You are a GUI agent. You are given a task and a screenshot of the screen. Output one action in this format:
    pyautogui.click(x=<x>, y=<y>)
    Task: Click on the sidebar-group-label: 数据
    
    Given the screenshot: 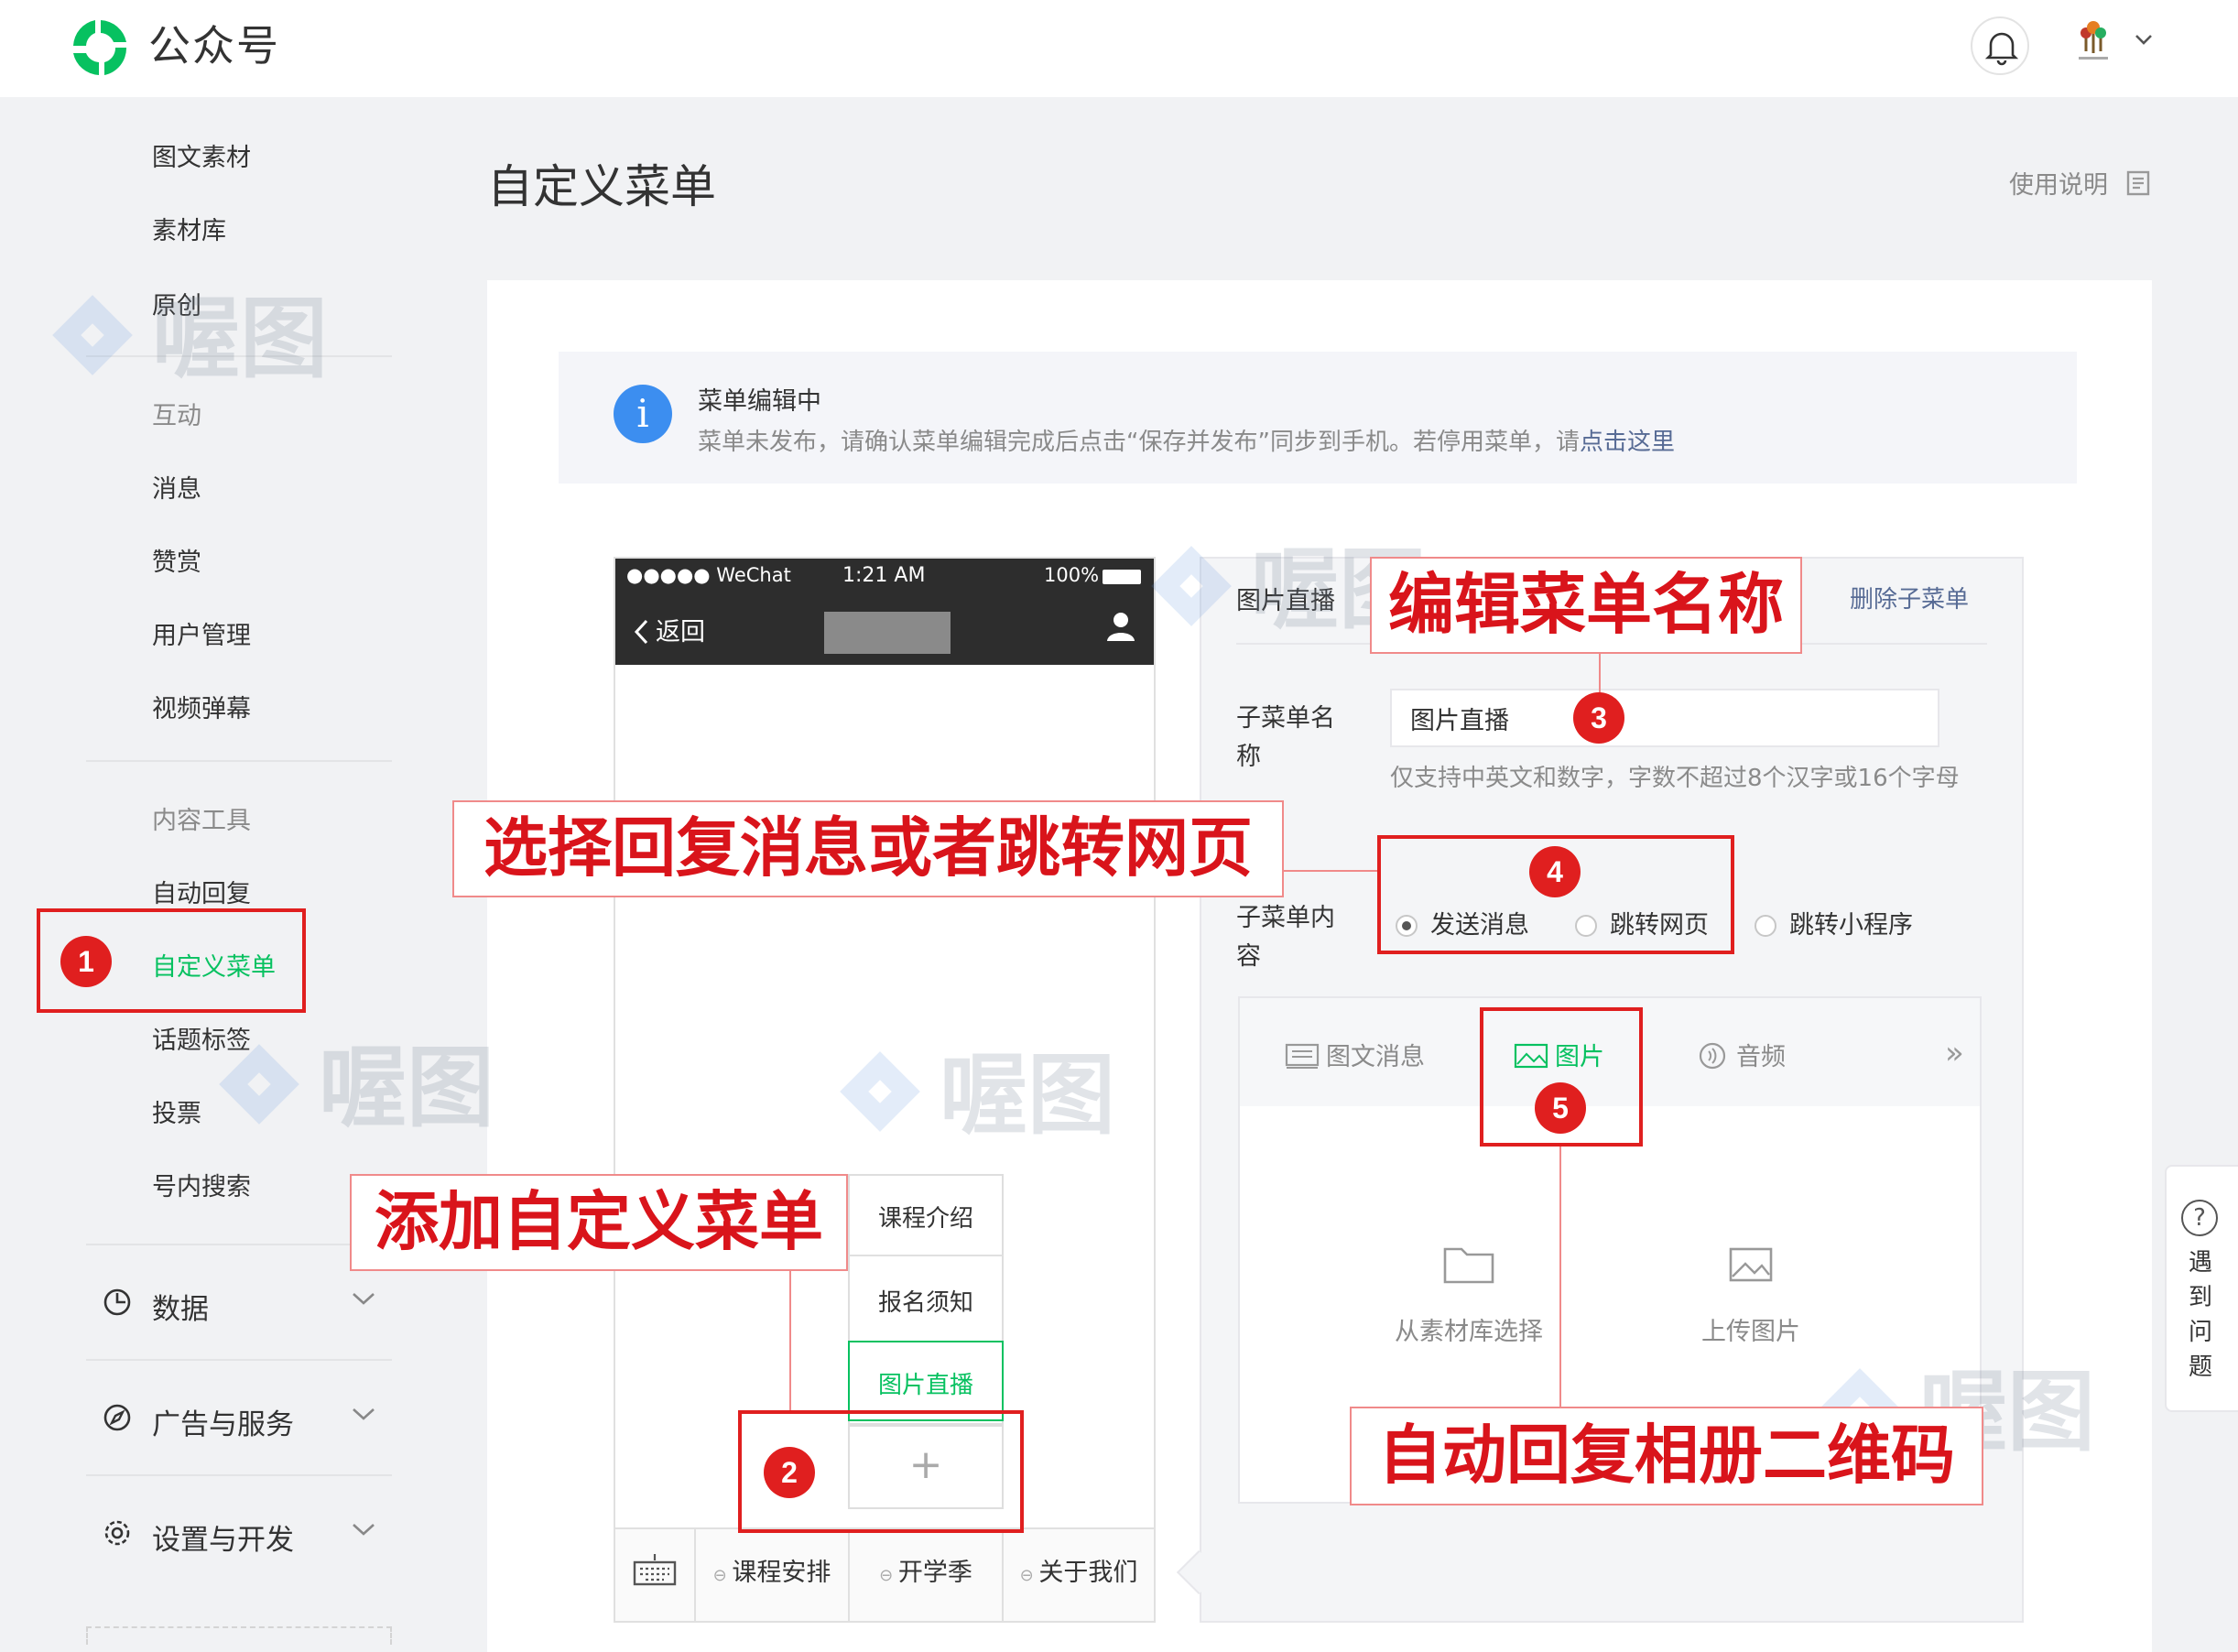 What is the action you would take?
    pyautogui.click(x=180, y=1309)
    